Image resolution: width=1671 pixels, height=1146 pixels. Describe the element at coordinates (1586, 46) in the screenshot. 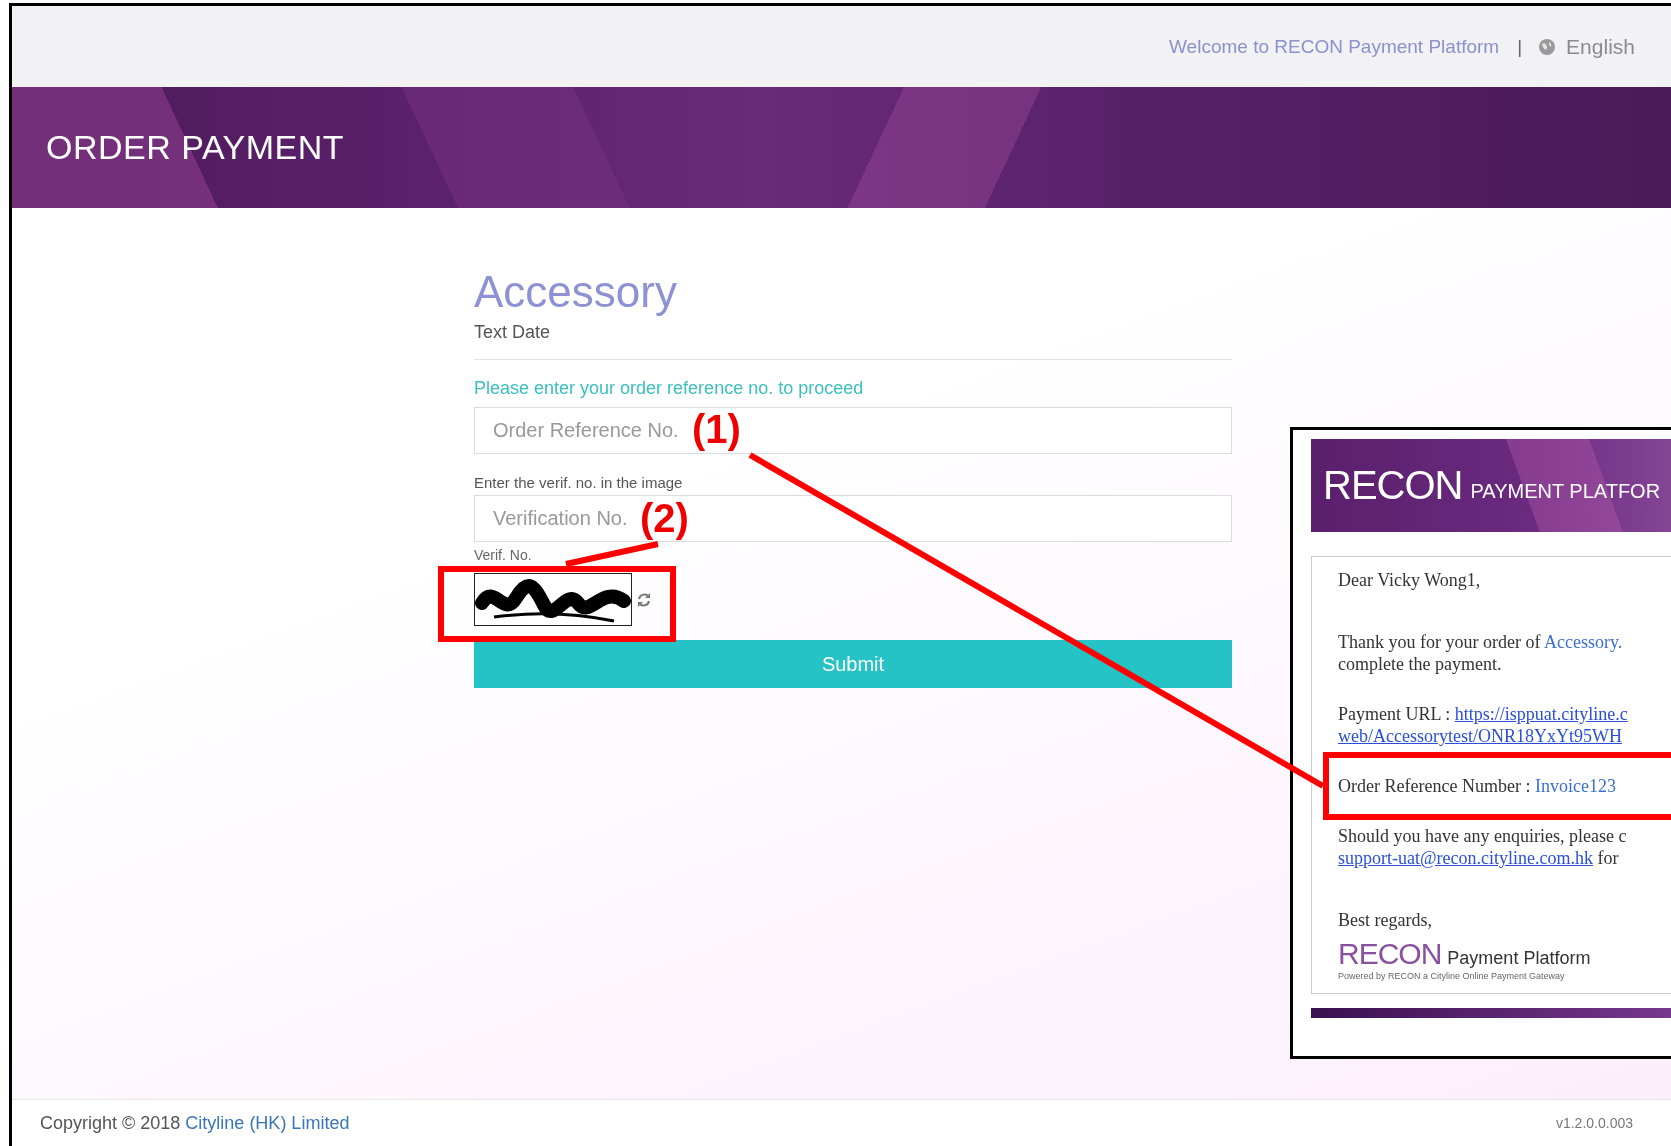

I see `language-selector: English` at that location.